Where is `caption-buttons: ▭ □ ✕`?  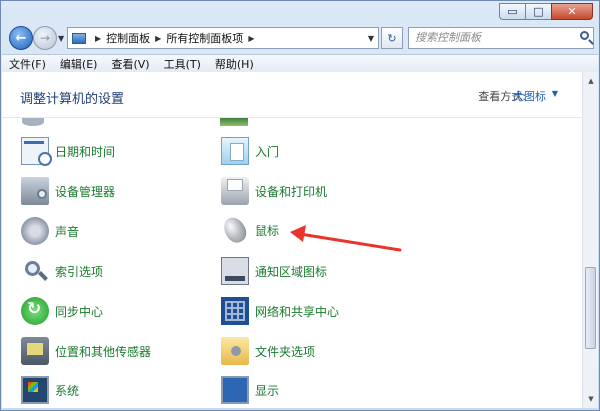
caption-buttons: ▭ □ ✕ is located at coordinates (546, 11).